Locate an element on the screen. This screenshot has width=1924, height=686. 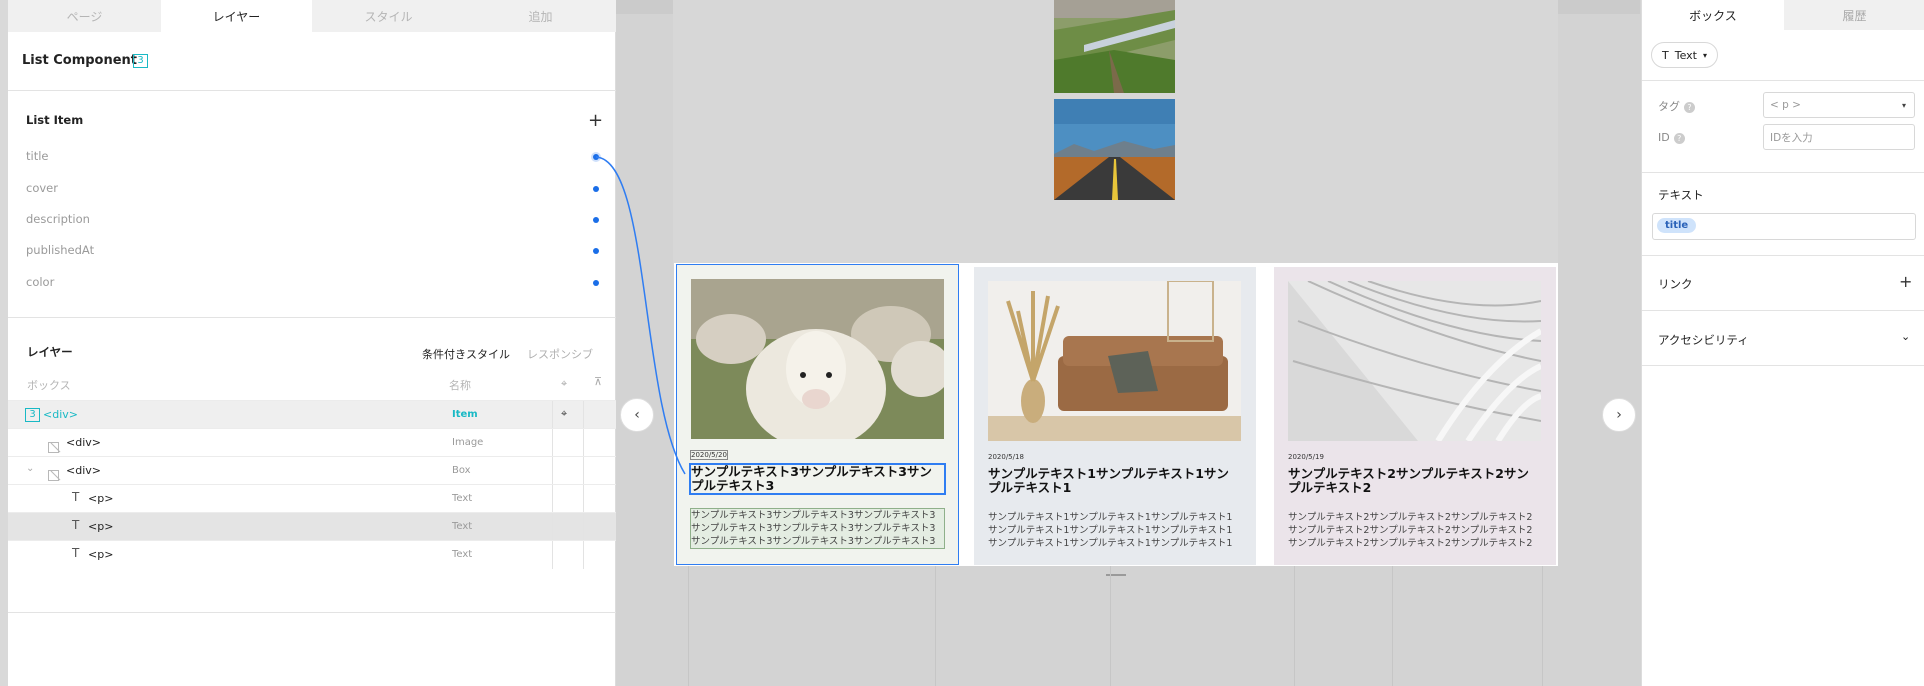
layer-row: 3 <div> Item ⌖ is located at coordinates (312, 414).